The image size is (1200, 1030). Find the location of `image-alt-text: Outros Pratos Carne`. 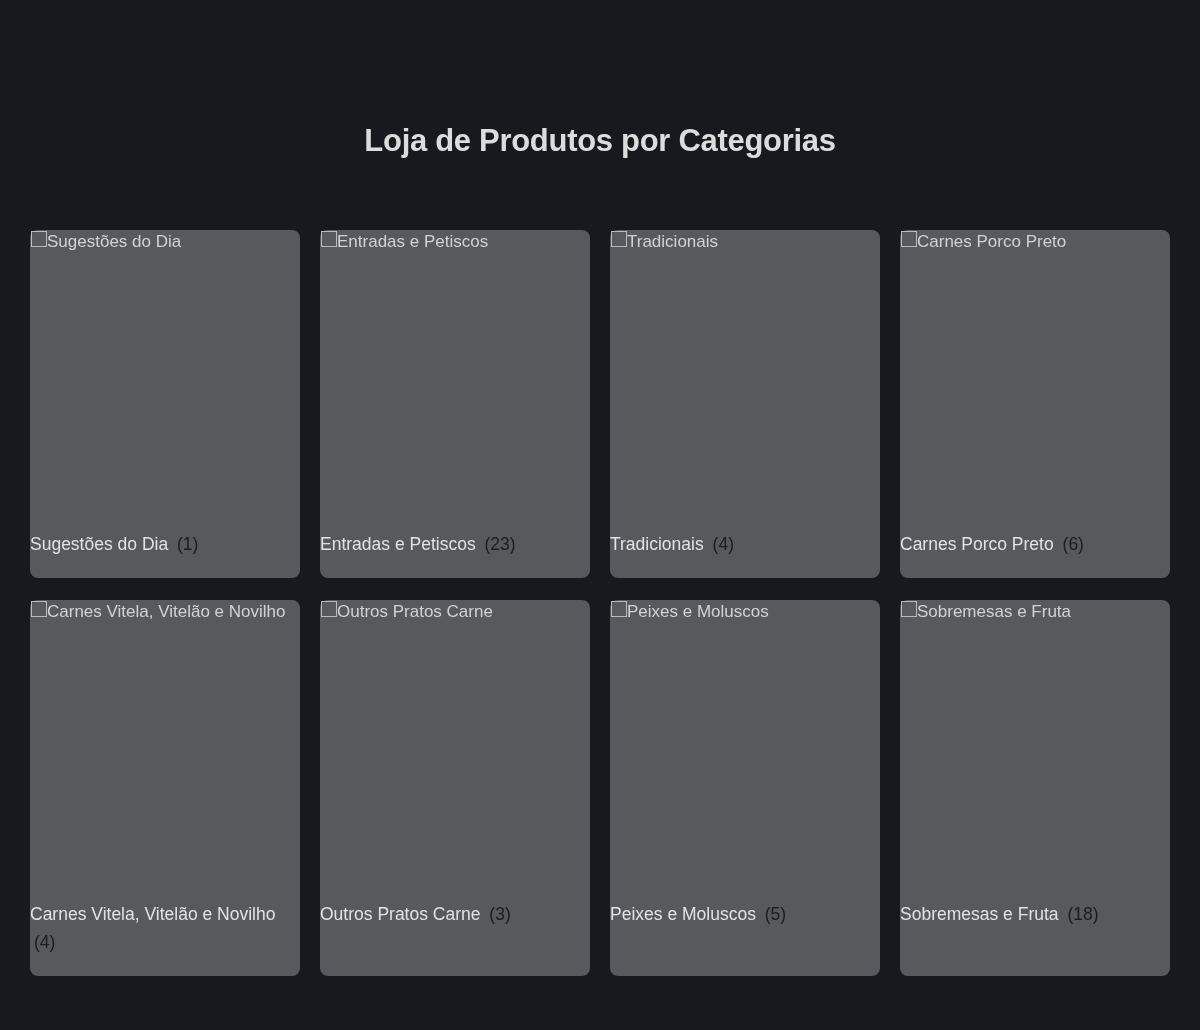

image-alt-text: Outros Pratos Carne is located at coordinates (415, 612).